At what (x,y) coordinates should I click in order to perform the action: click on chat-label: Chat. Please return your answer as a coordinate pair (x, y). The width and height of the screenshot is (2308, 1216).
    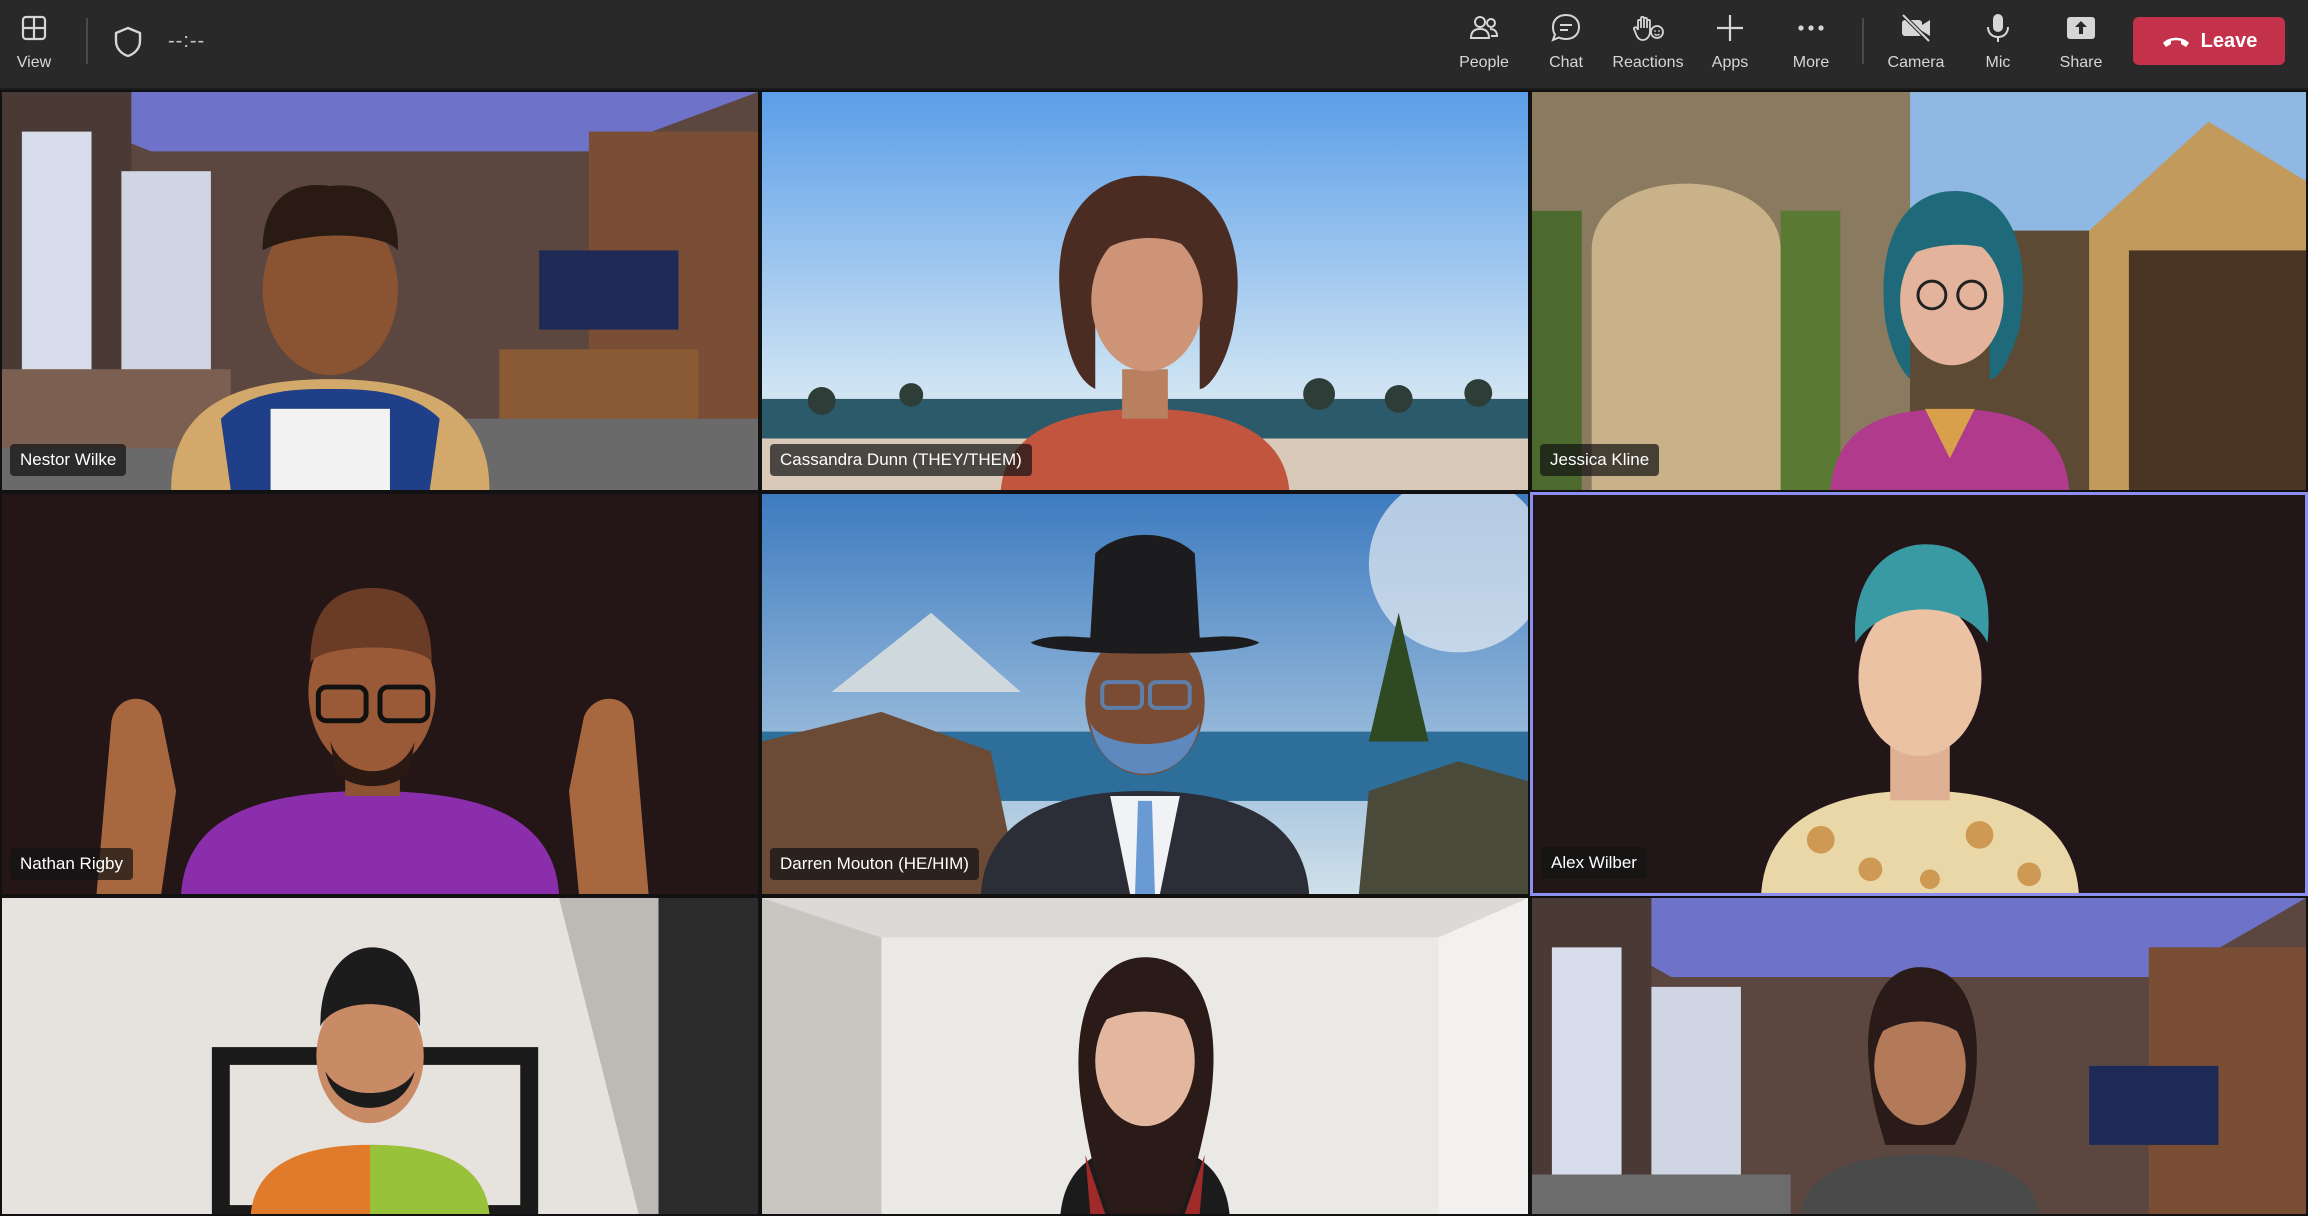
    Looking at the image, I should click on (1566, 62).